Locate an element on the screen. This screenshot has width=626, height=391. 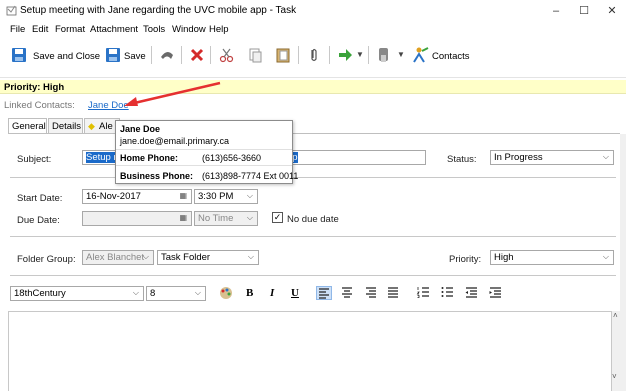
contacts-button: Contacts is located at coordinates (451, 56).